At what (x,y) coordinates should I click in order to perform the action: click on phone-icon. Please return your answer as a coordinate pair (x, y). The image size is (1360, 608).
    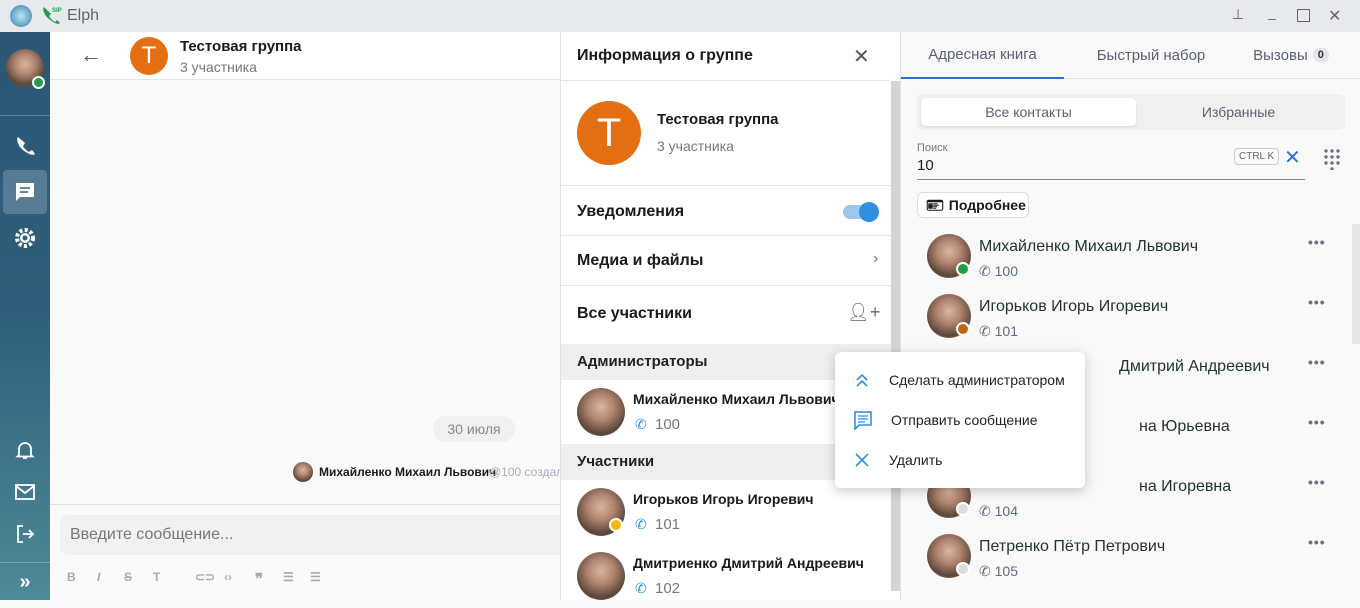
    Looking at the image, I should click on (26, 146).